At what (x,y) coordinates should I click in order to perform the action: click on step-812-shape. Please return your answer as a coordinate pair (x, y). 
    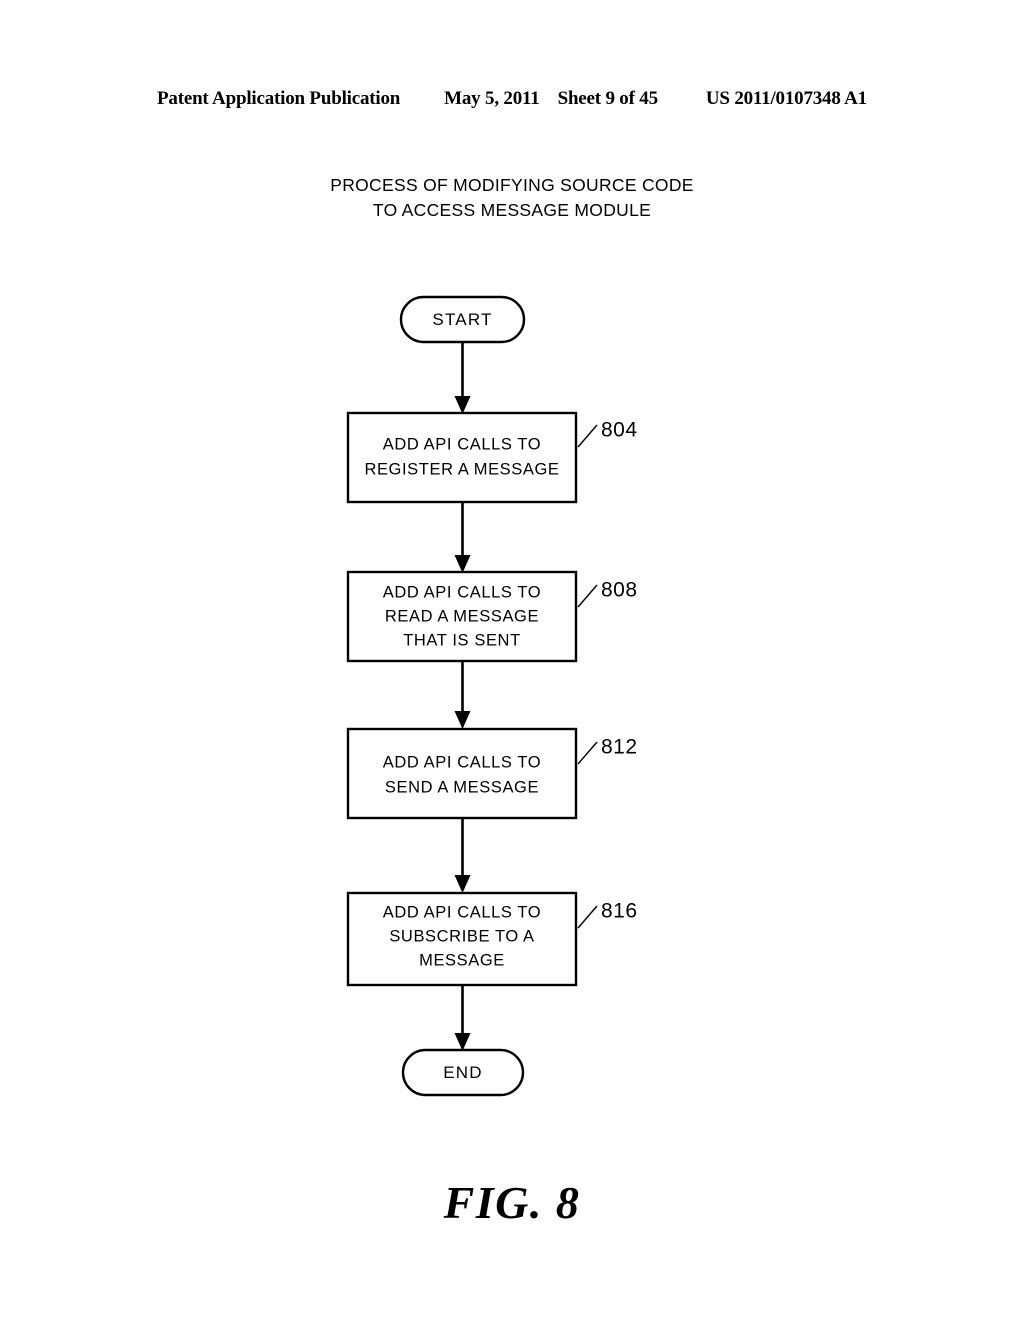
    Looking at the image, I should click on (462, 773).